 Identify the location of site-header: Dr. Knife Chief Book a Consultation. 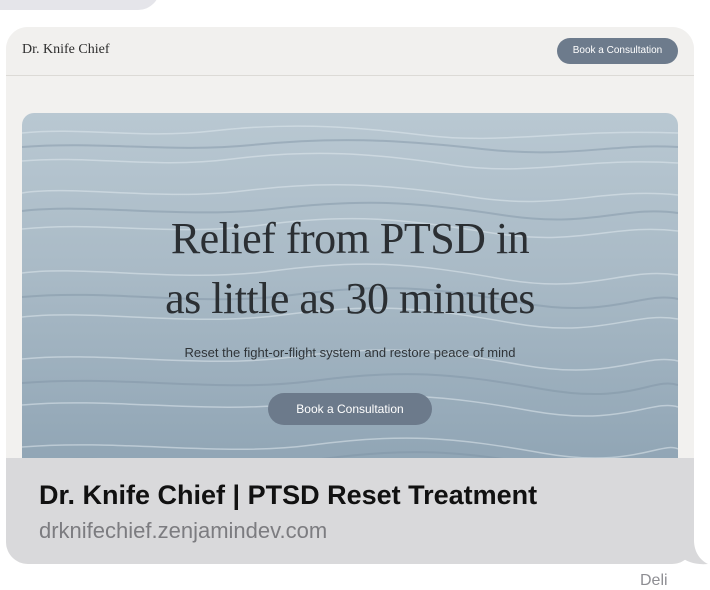
(350, 51).